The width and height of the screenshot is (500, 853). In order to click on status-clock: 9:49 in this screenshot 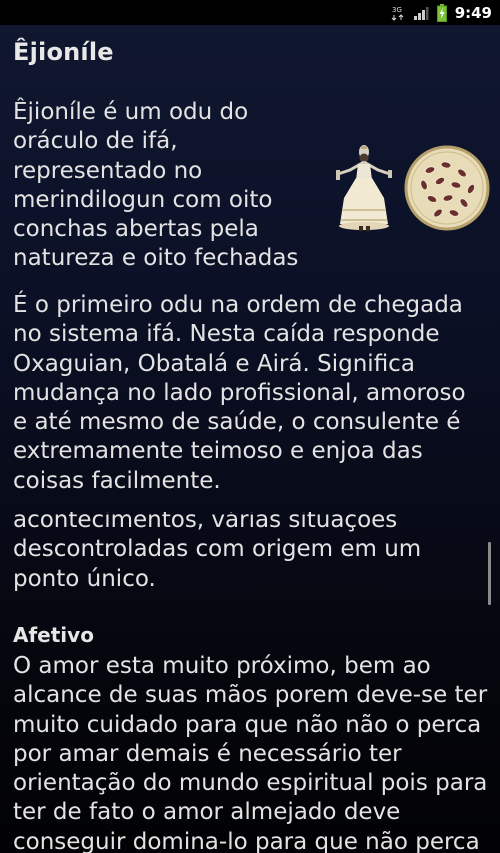, I will do `click(473, 12)`.